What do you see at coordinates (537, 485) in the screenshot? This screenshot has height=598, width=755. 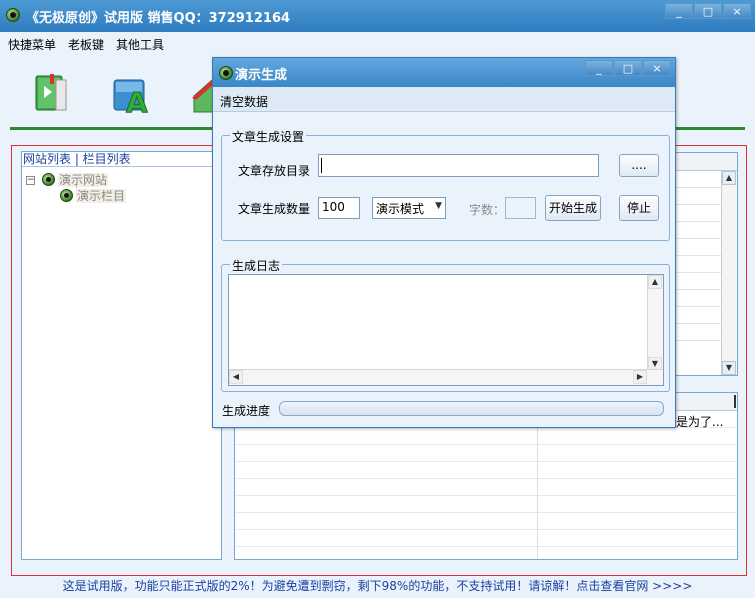 I see `detail-column-divider` at bounding box center [537, 485].